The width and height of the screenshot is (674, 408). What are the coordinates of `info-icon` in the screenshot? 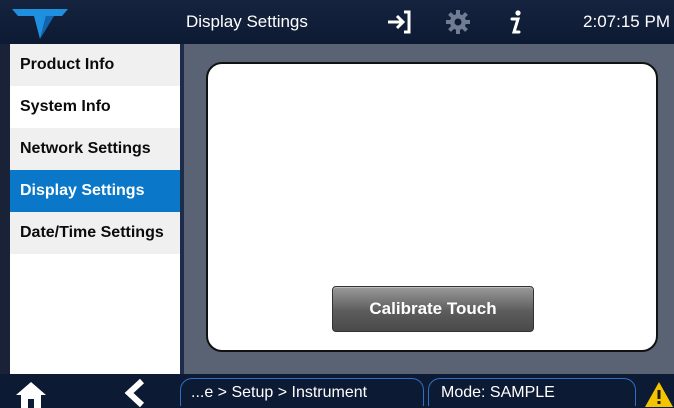 It's located at (516, 22).